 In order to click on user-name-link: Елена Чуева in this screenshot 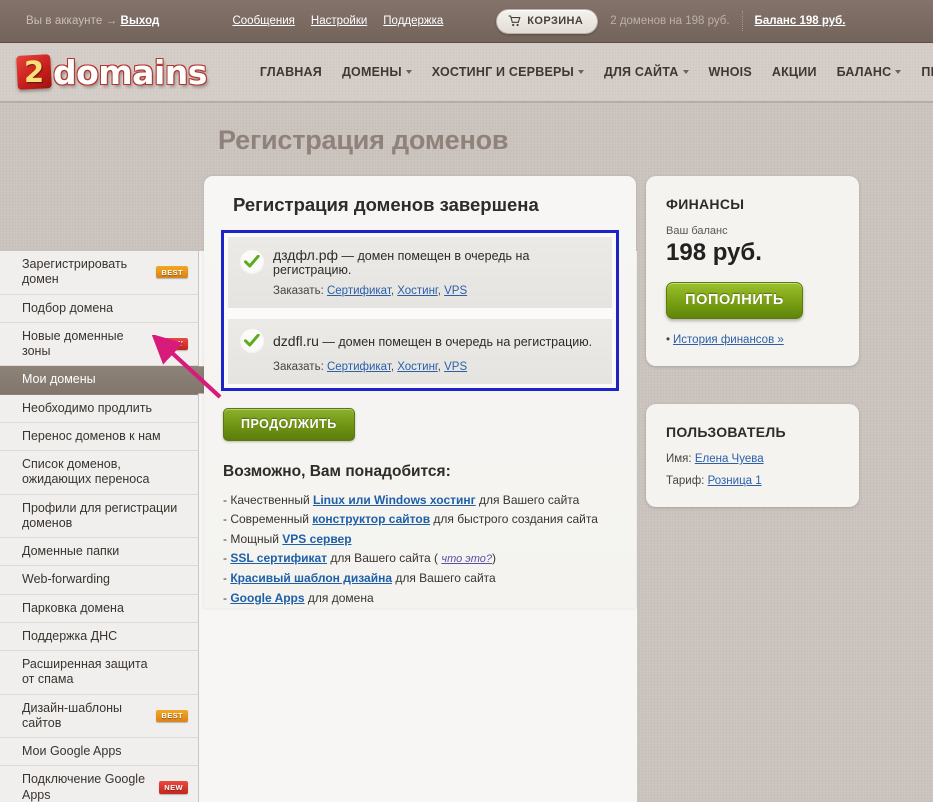, I will do `click(729, 459)`.